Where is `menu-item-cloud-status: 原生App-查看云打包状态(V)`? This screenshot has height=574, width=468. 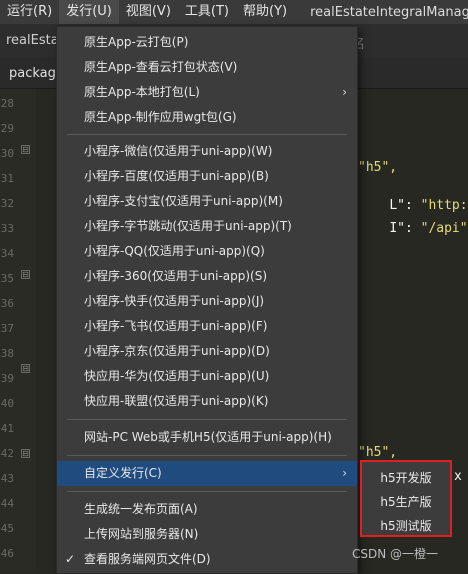 menu-item-cloud-status: 原生App-查看云打包状态(V) is located at coordinates (207, 67).